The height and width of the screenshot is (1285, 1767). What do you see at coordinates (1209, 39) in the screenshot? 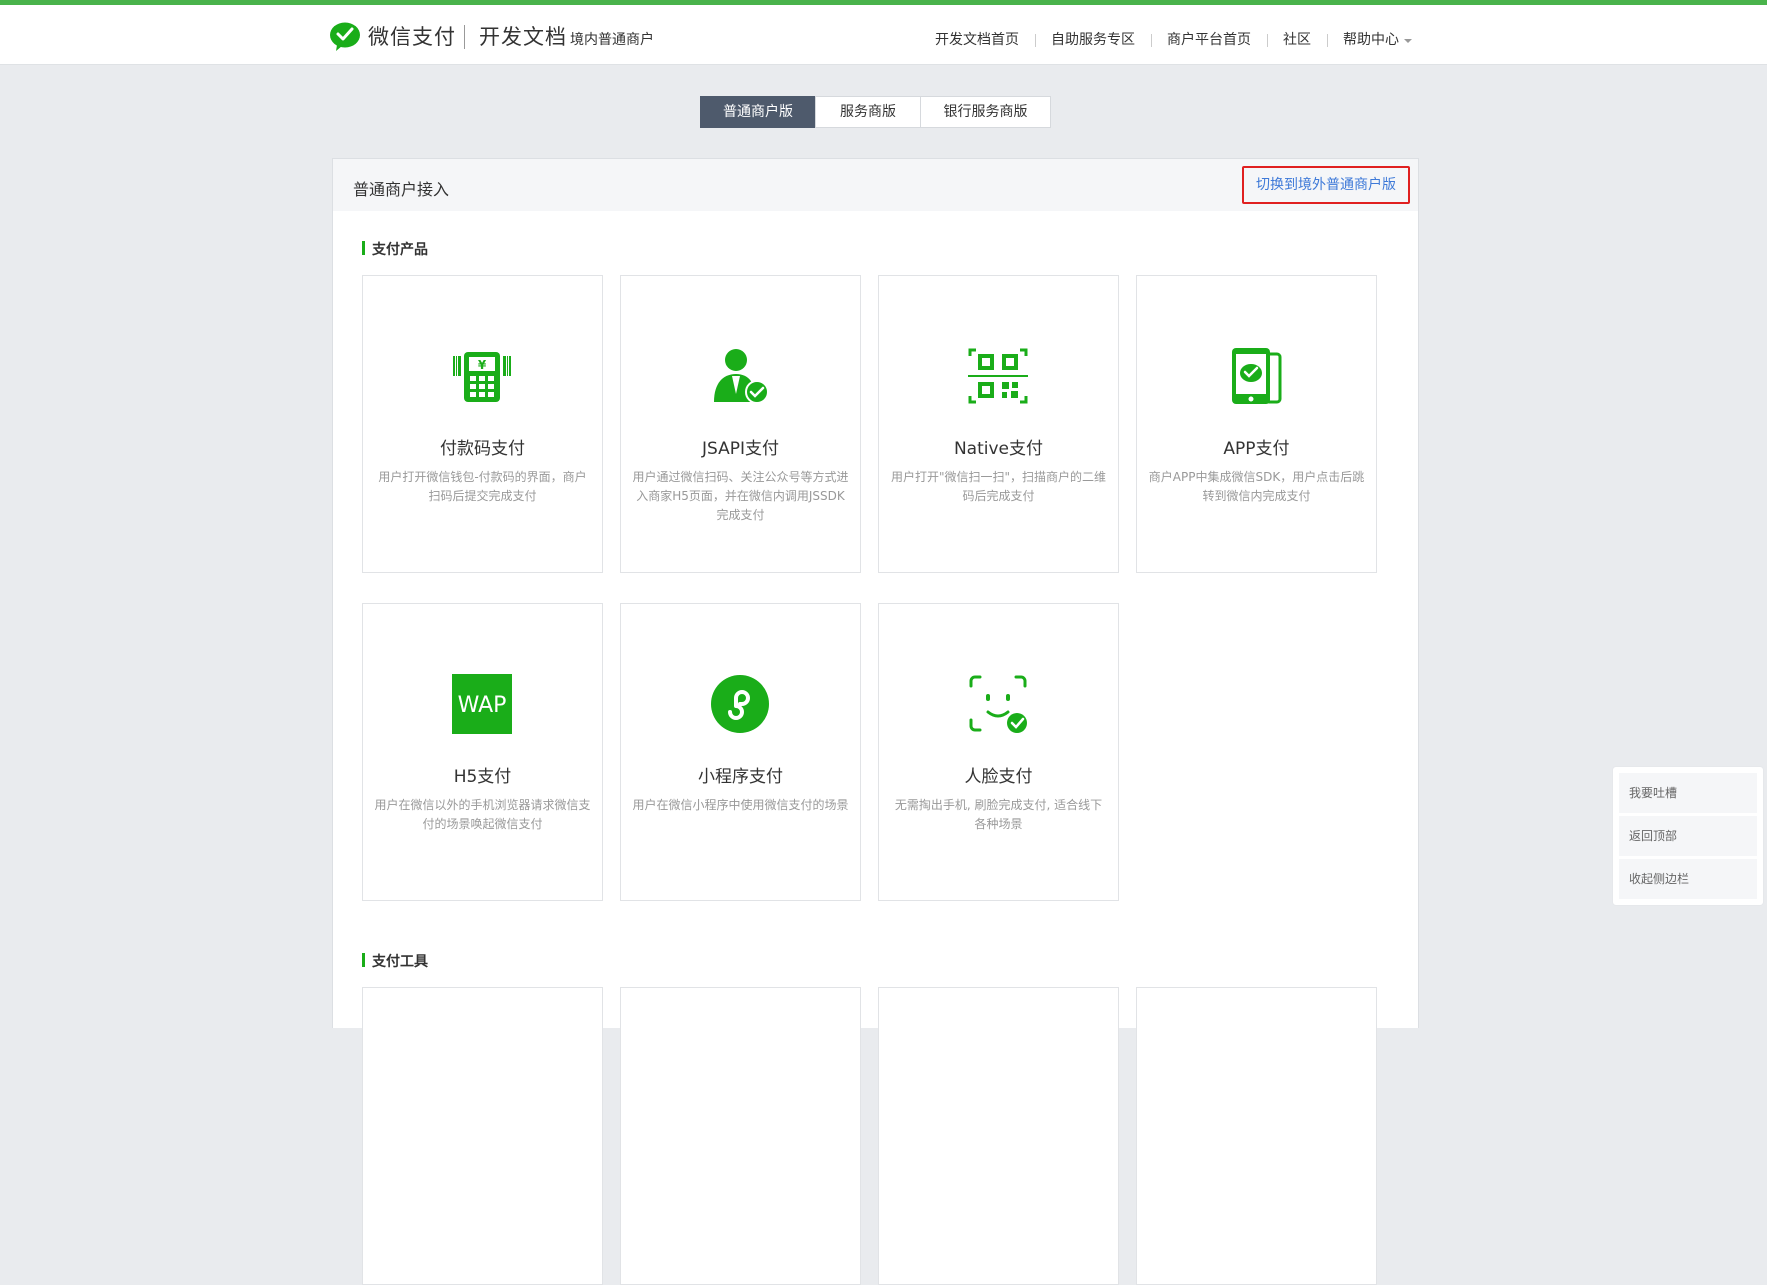
I see `nav-merchant-home: 商户平台首页` at bounding box center [1209, 39].